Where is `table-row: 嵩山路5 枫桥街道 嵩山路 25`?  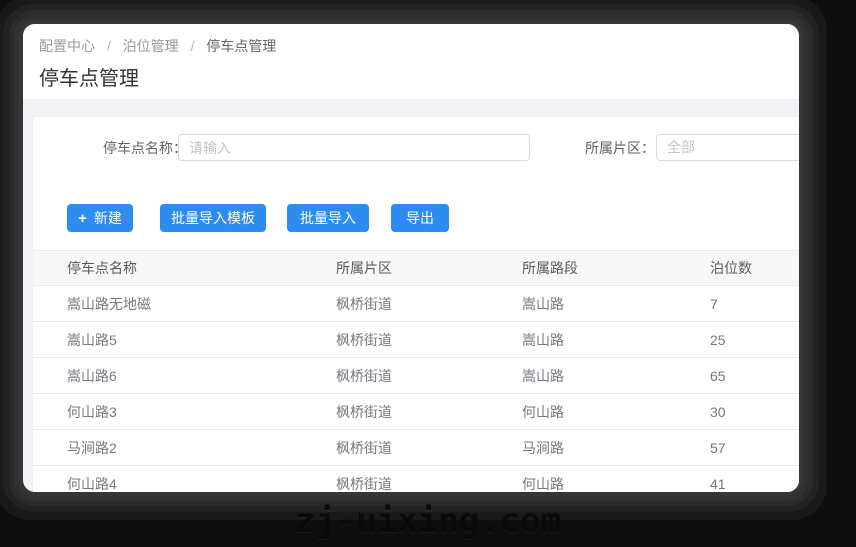
table-row: 嵩山路5 枫桥街道 嵩山路 25 is located at coordinates (416, 339).